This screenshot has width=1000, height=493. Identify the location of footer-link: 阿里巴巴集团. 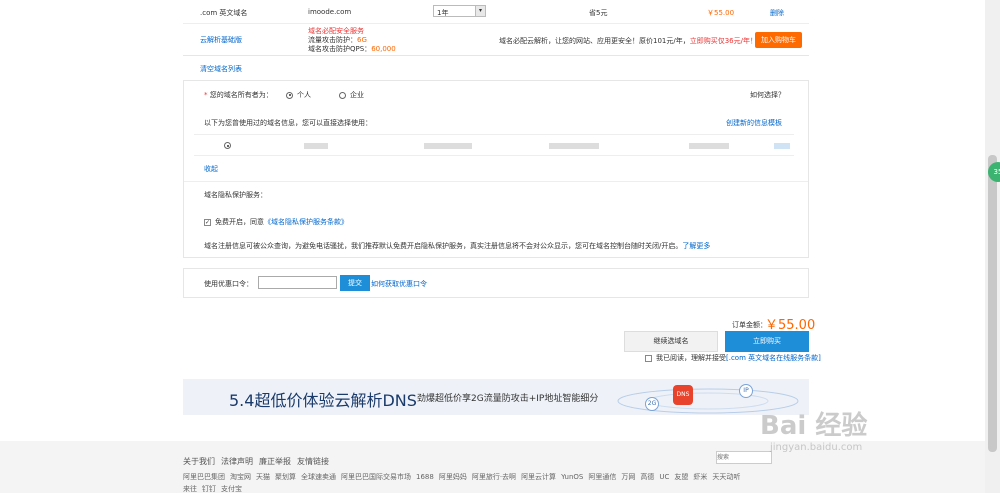
(204, 477).